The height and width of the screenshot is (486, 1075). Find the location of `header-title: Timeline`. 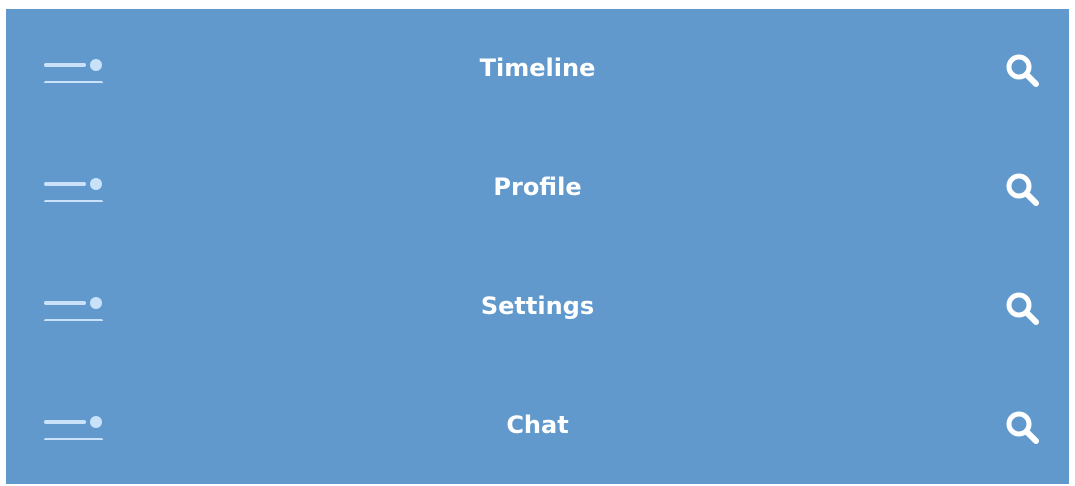

header-title: Timeline is located at coordinates (537, 68).